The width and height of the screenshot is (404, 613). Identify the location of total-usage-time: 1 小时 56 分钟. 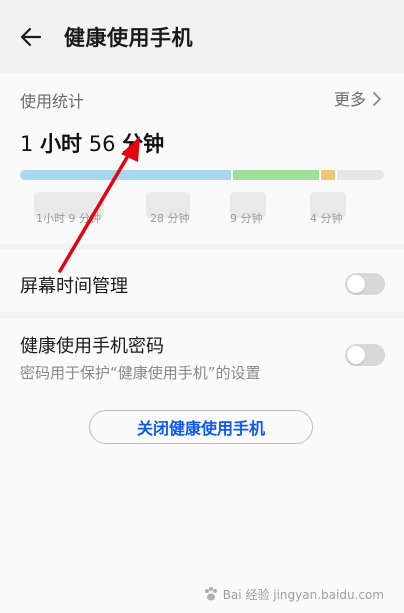
(92, 143).